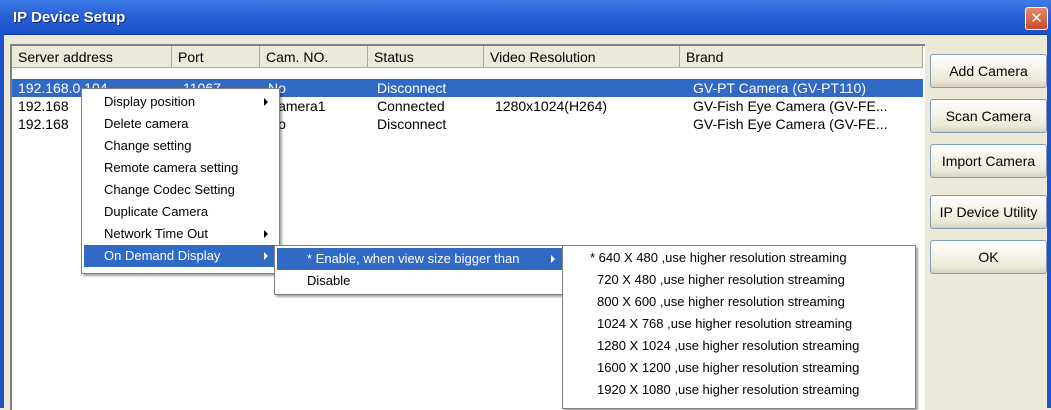 The height and width of the screenshot is (410, 1051). What do you see at coordinates (426, 57) in the screenshot?
I see `column-header-status: Status` at bounding box center [426, 57].